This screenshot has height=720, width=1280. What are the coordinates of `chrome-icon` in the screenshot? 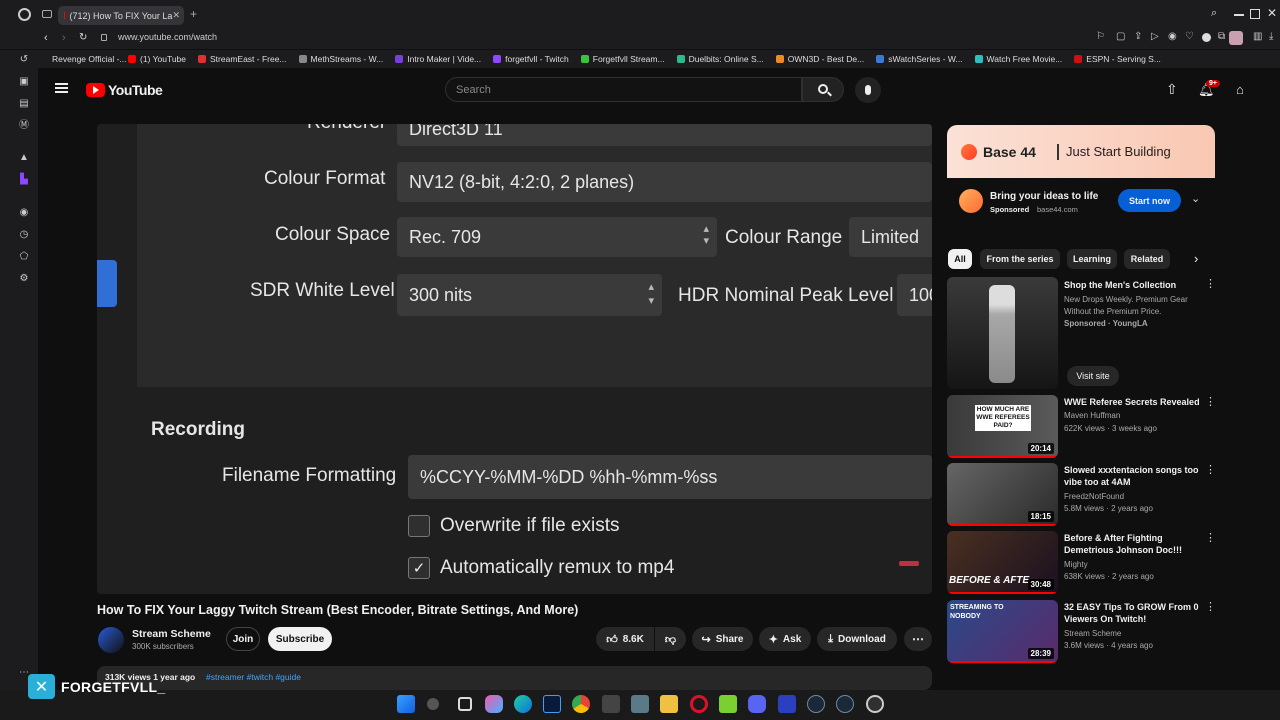 It's located at (581, 704).